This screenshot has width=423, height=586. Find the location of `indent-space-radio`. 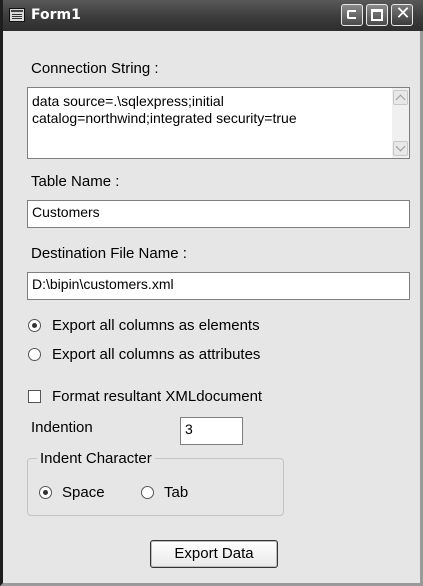

indent-space-radio is located at coordinates (45, 492).